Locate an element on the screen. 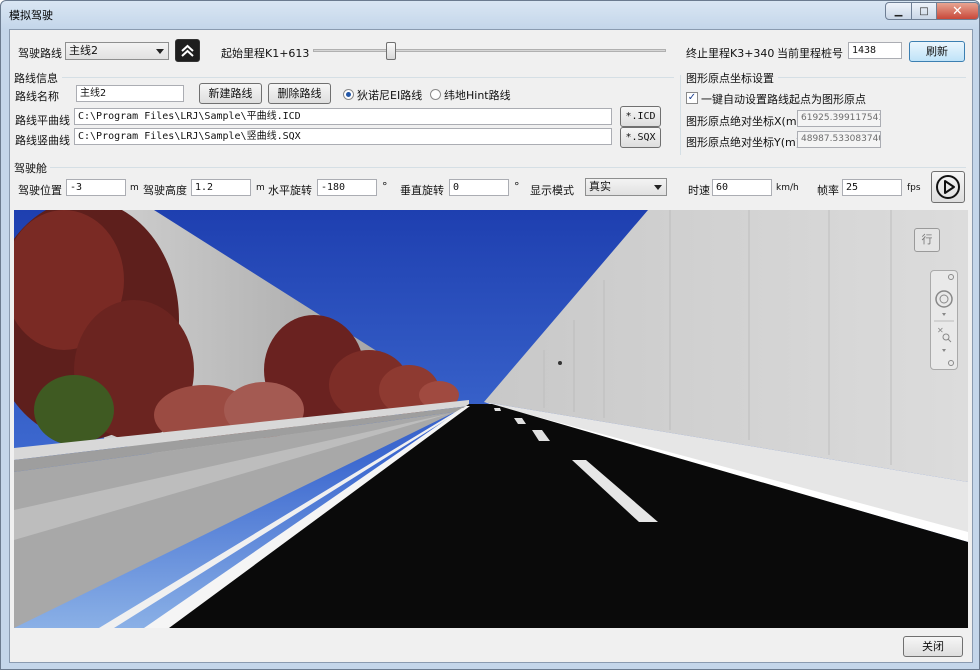 This screenshot has width=980, height=670. route-info-divider is located at coordinates (368, 77).